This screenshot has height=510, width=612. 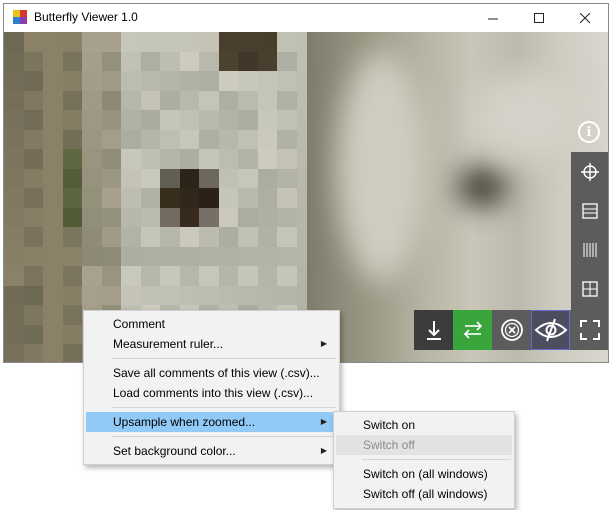 What do you see at coordinates (389, 425) in the screenshot?
I see `submenu-item-label: Switch on` at bounding box center [389, 425].